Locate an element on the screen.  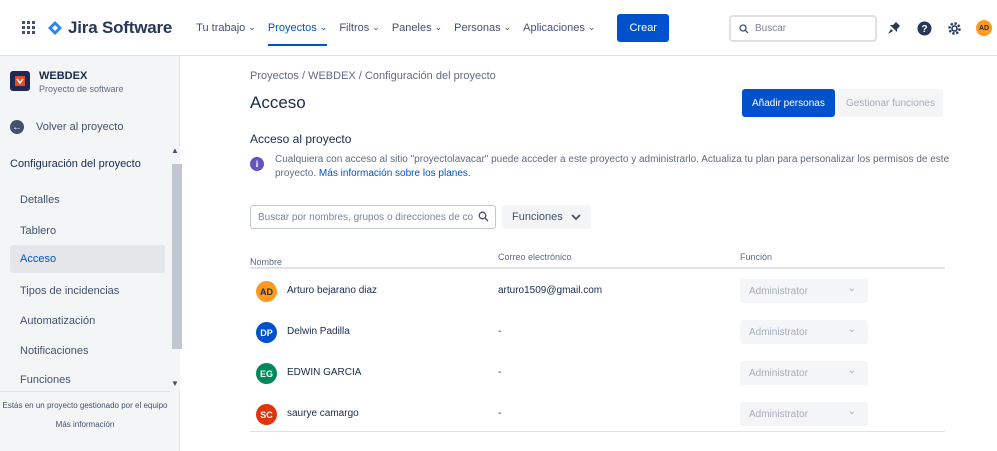
nav-tu-trabajo: Tu trabajo ⌄ is located at coordinates (226, 28).